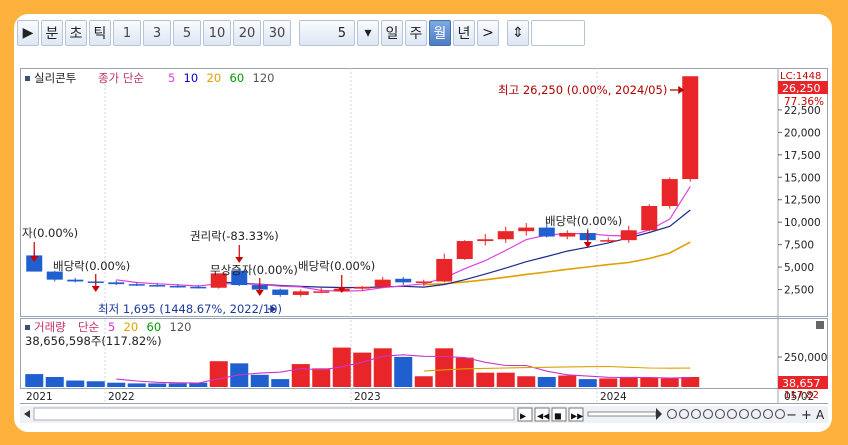 The height and width of the screenshot is (445, 848). What do you see at coordinates (543, 416) in the screenshot?
I see `rewind-icon: ◀◀` at bounding box center [543, 416].